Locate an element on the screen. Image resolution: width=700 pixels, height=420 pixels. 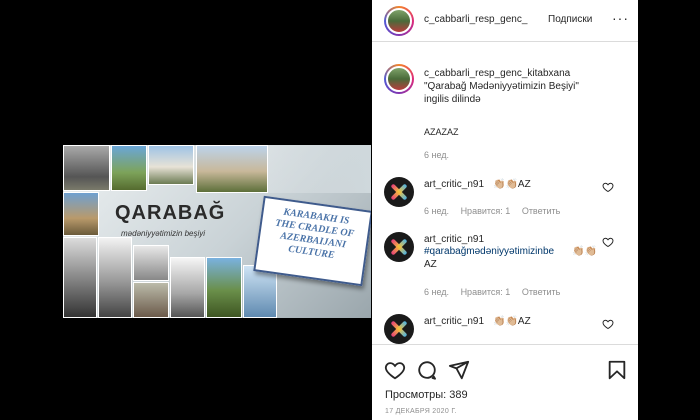
post-actions: Просмотры: 389 17 ДЕКАБРЯ 2020 Г. is located at coordinates (505, 382).